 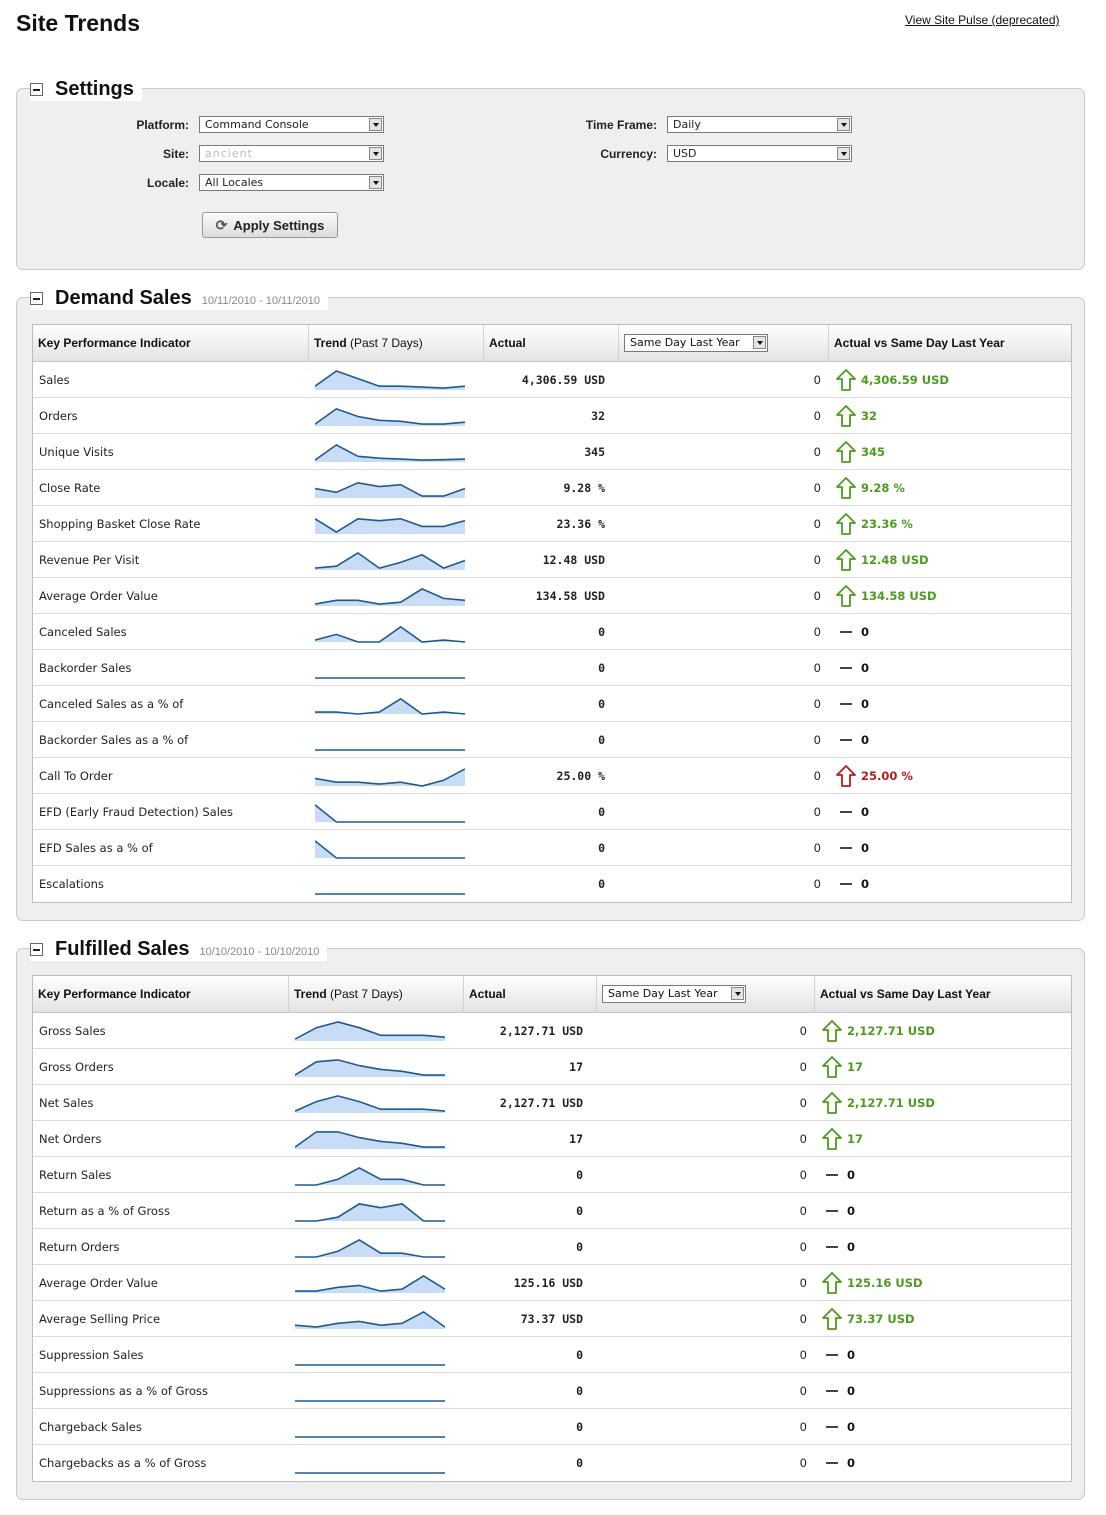 I want to click on table-row: Escalations 0 0 0, so click(x=552, y=884).